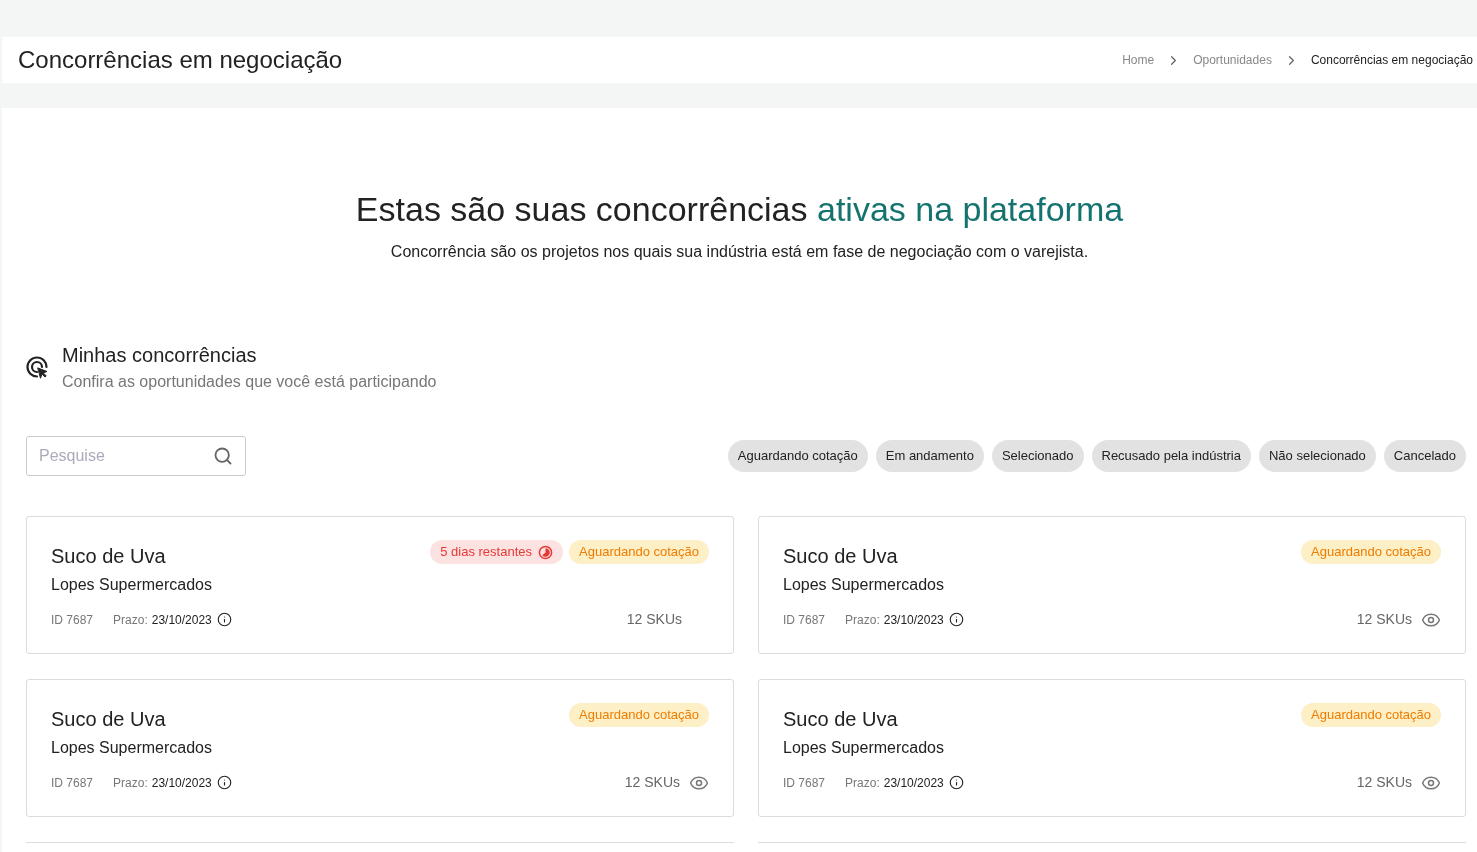  I want to click on breadcrumb-link: Home, so click(1138, 60).